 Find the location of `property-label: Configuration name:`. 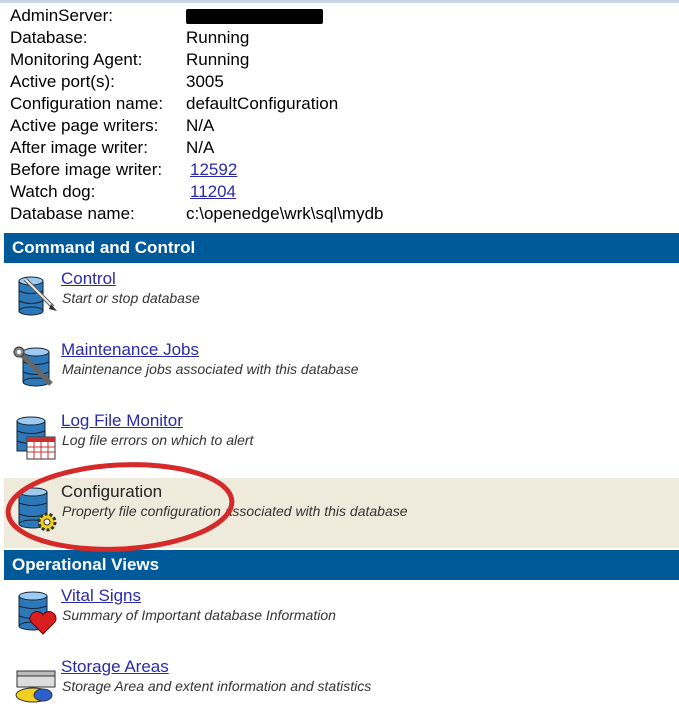

property-label: Configuration name: is located at coordinates (87, 103).